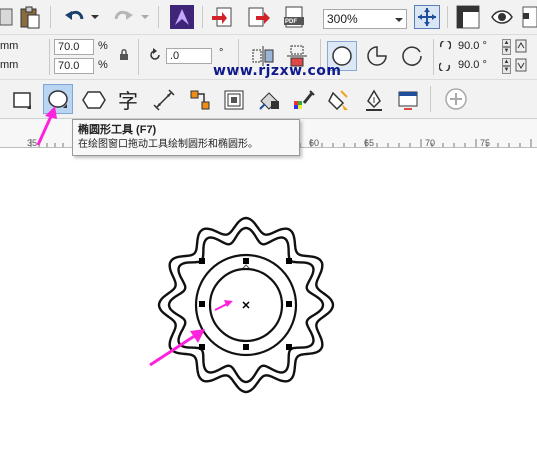 The height and width of the screenshot is (461, 537). What do you see at coordinates (155, 55) in the screenshot?
I see `rotation-icon` at bounding box center [155, 55].